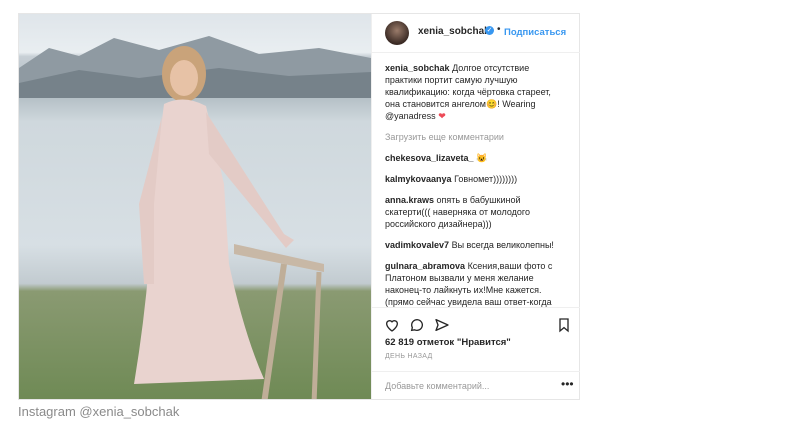 The width and height of the screenshot is (804, 424). I want to click on image-credit-caption: Instagram @xenia_sobchak, so click(99, 411).